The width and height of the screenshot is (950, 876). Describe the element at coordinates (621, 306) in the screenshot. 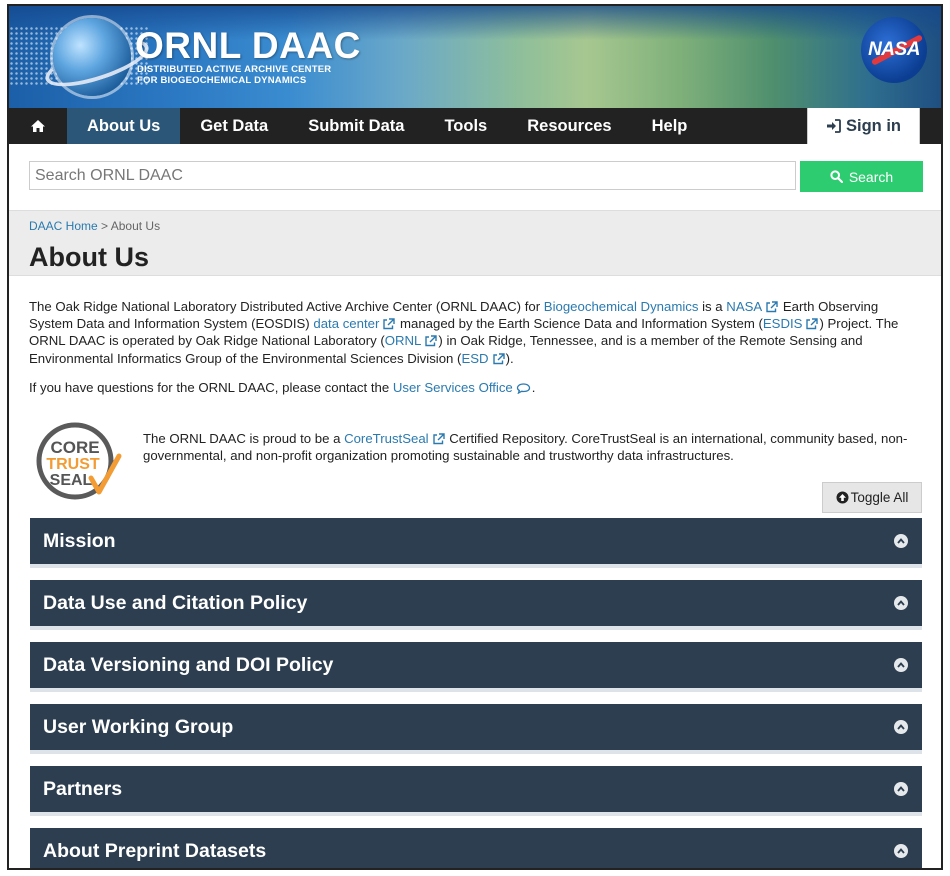

I see `biogeochemical-dynamics-link: Biogeochemical Dynamics` at that location.